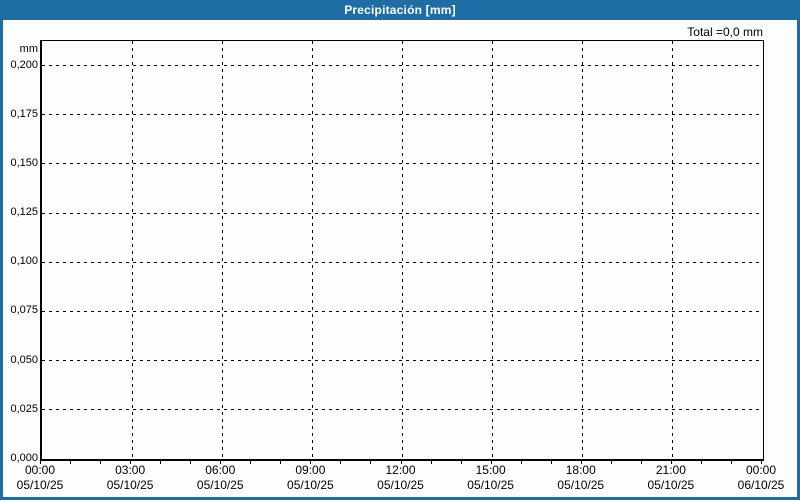  I want to click on y-tick-label: 0,100, so click(24, 261).